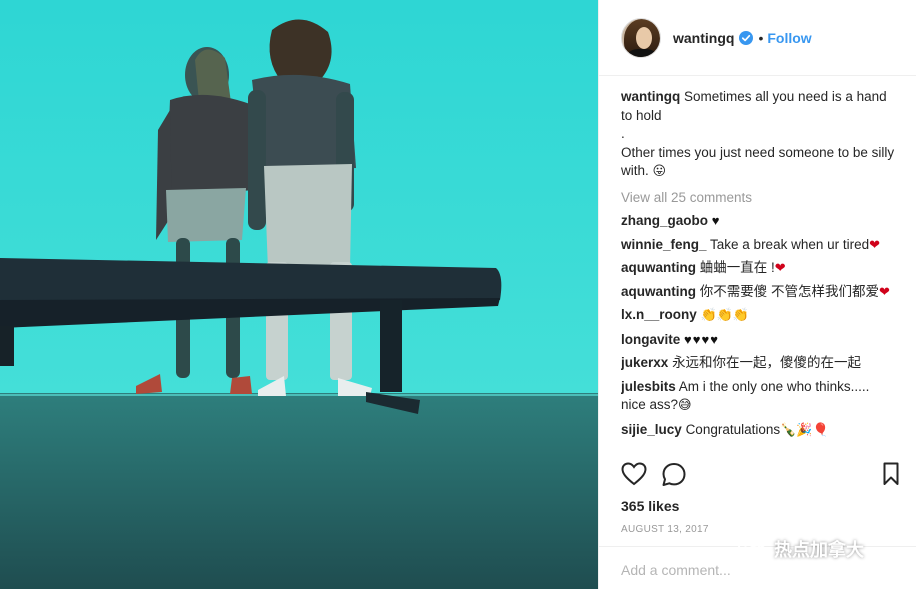 This screenshot has height=589, width=916. Describe the element at coordinates (644, 362) in the screenshot. I see `comment-username: jukerxx` at that location.